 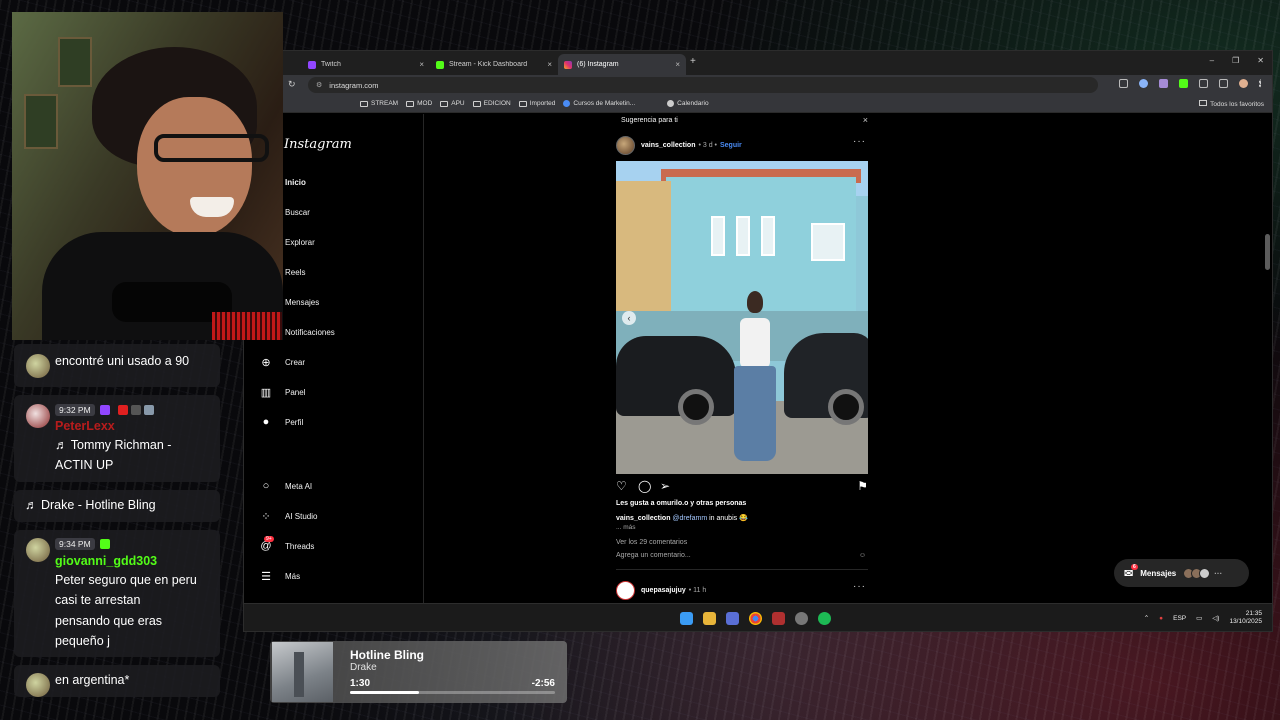 I want to click on chevron-up-icon: ⌃, so click(x=1146, y=618).